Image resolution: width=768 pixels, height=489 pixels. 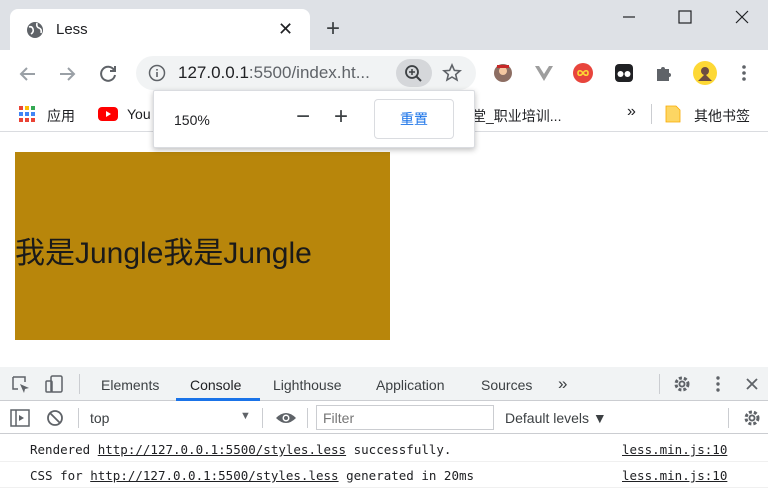 I want to click on clear-console-icon, so click(x=55, y=418).